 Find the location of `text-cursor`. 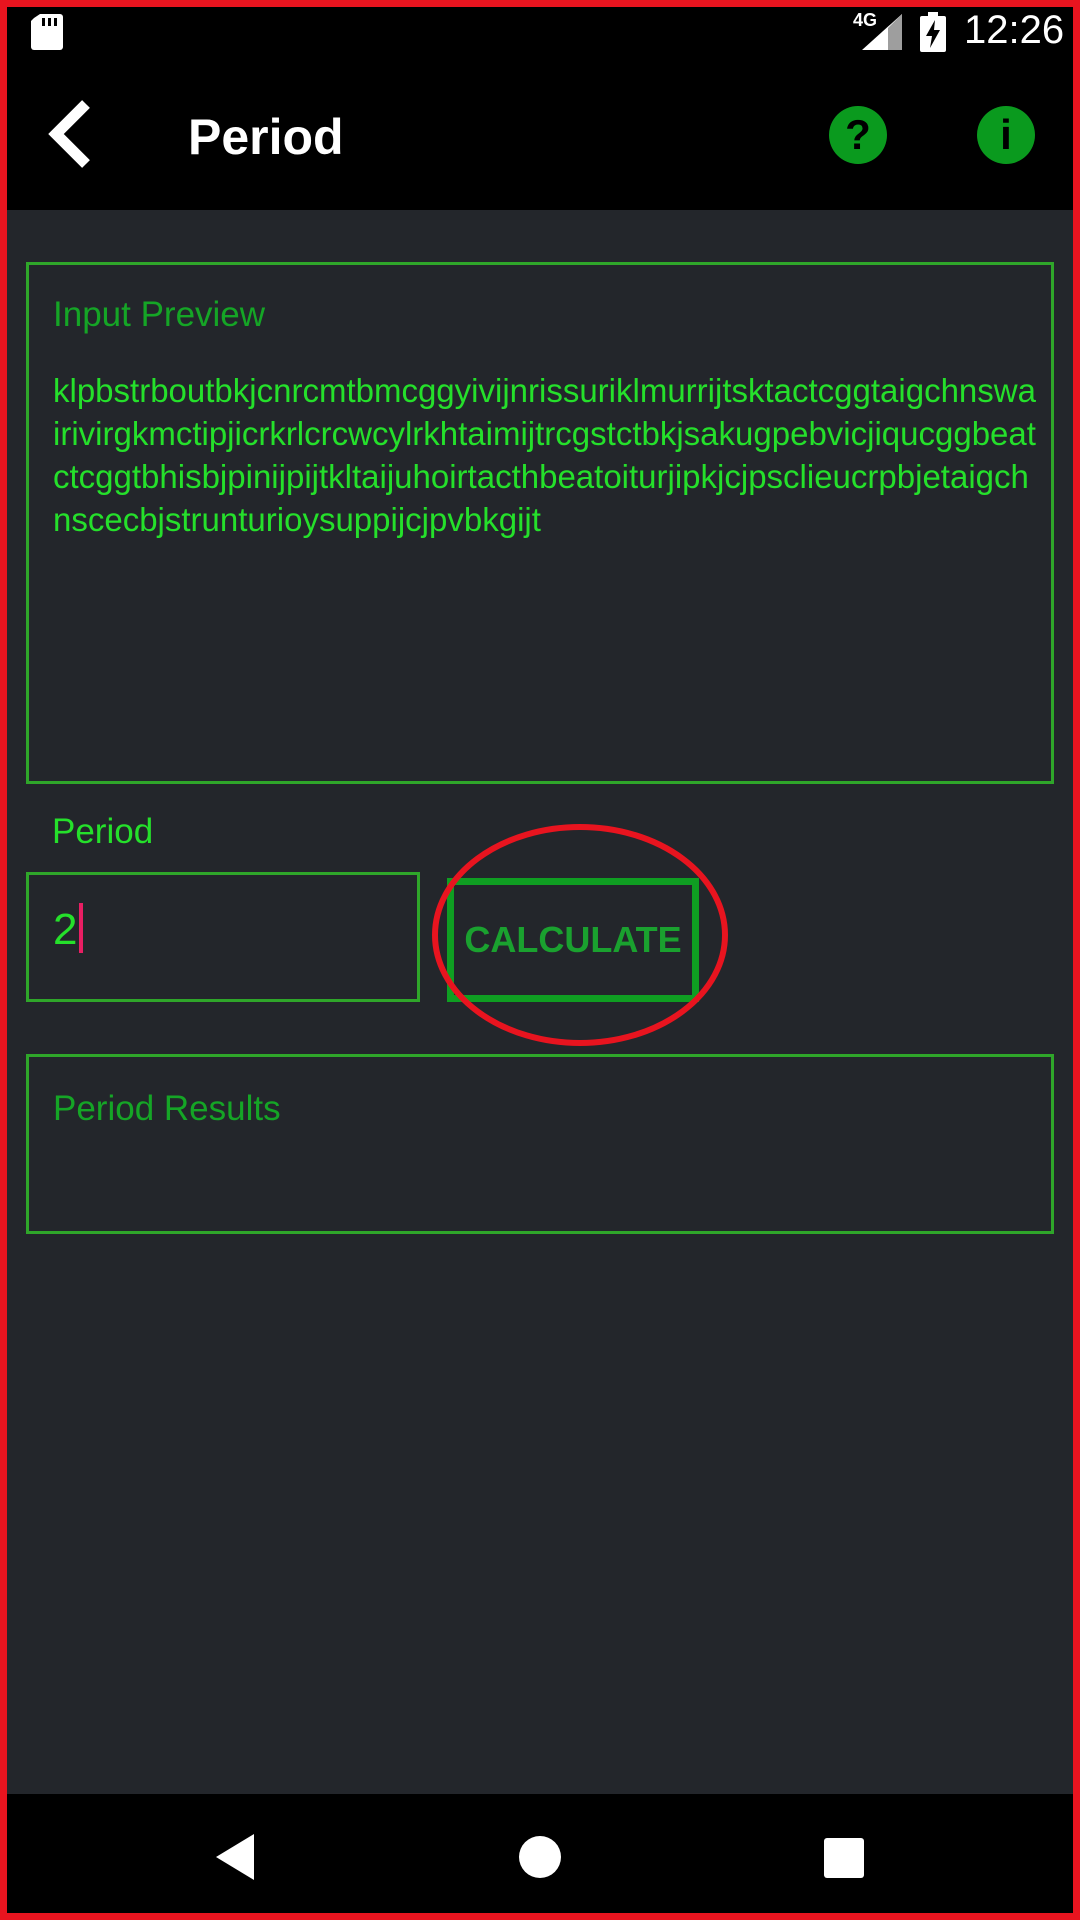

text-cursor is located at coordinates (81, 928).